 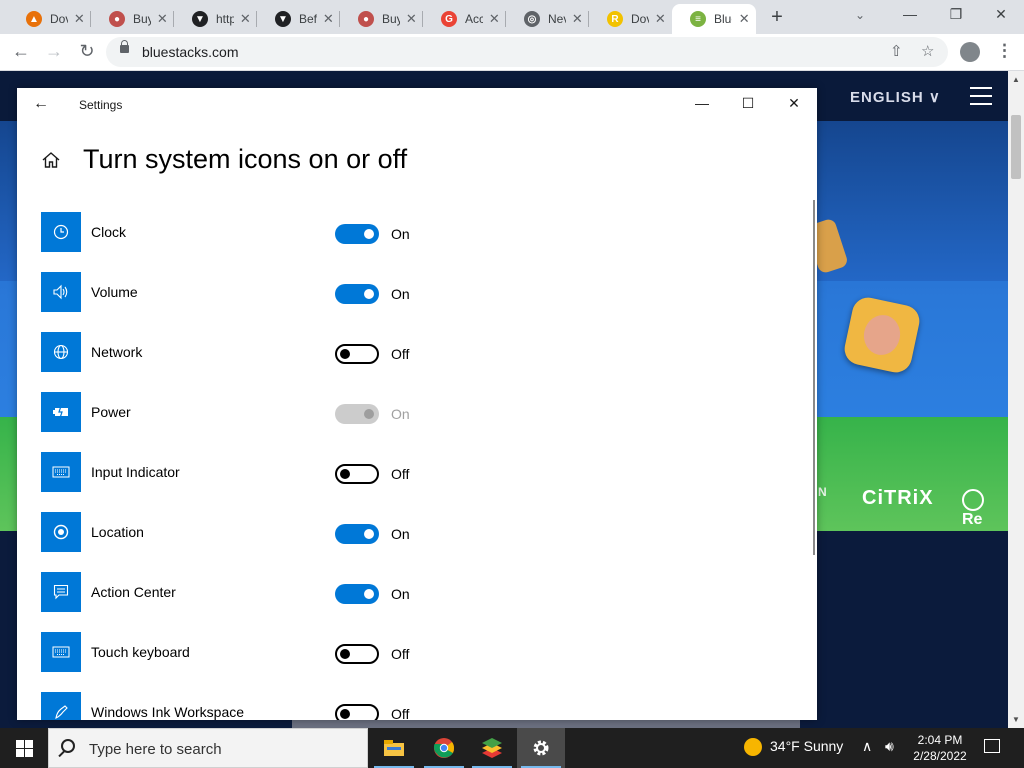 I want to click on scrollbar-thumb, so click(x=1016, y=147).